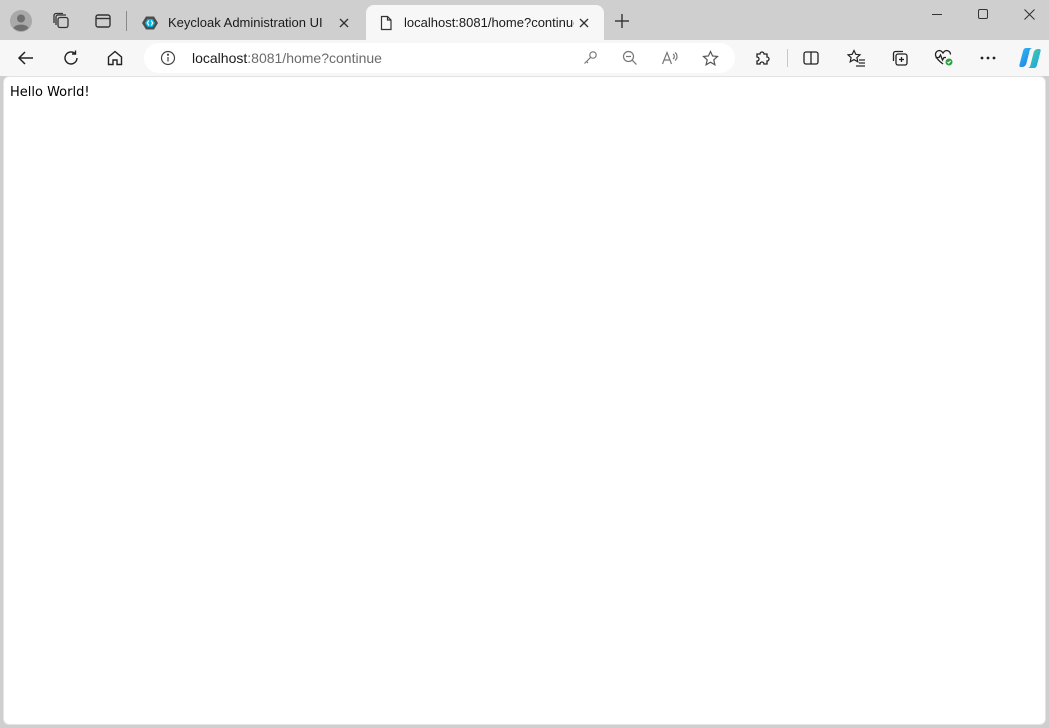  I want to click on url-path: :8081/home?continue, so click(314, 58).